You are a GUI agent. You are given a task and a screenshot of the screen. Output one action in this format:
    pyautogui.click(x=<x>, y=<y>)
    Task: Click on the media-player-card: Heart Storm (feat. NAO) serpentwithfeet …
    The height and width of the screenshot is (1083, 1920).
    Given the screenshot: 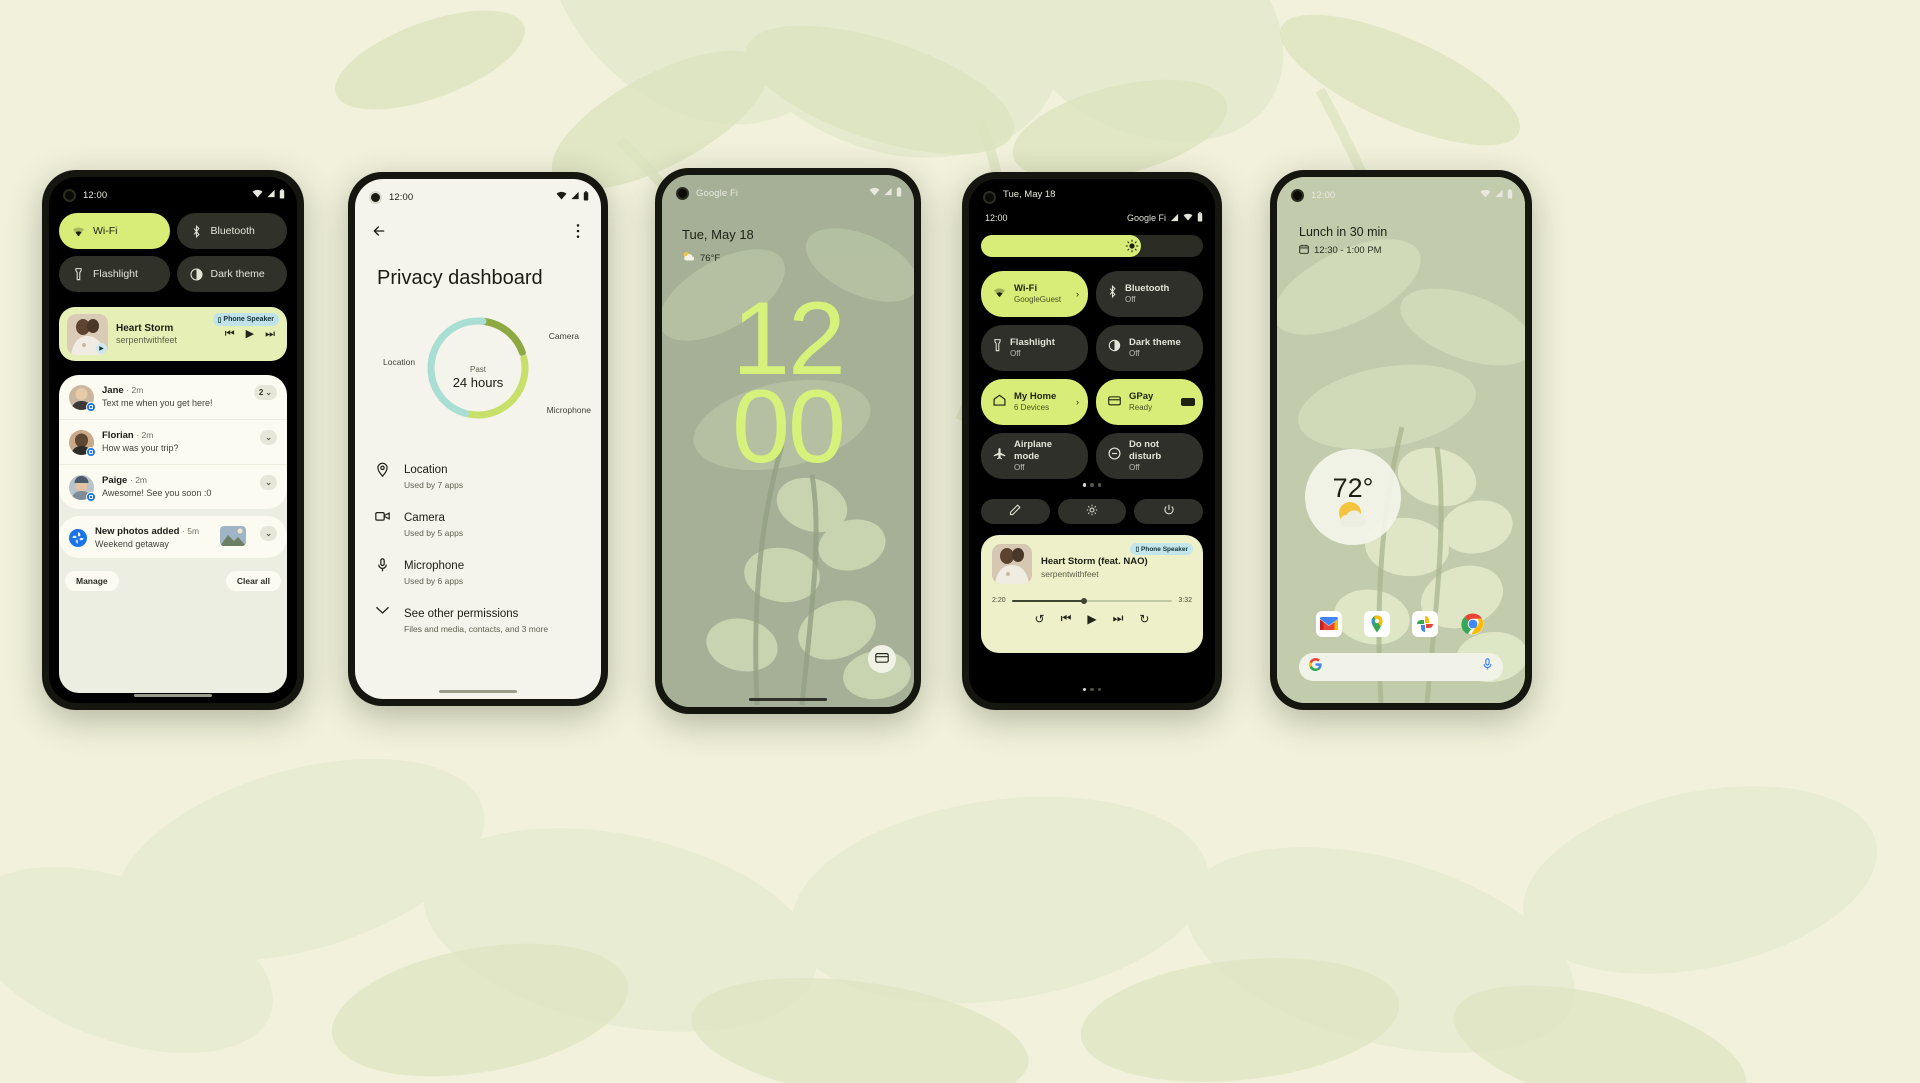 What is the action you would take?
    pyautogui.click(x=1092, y=594)
    